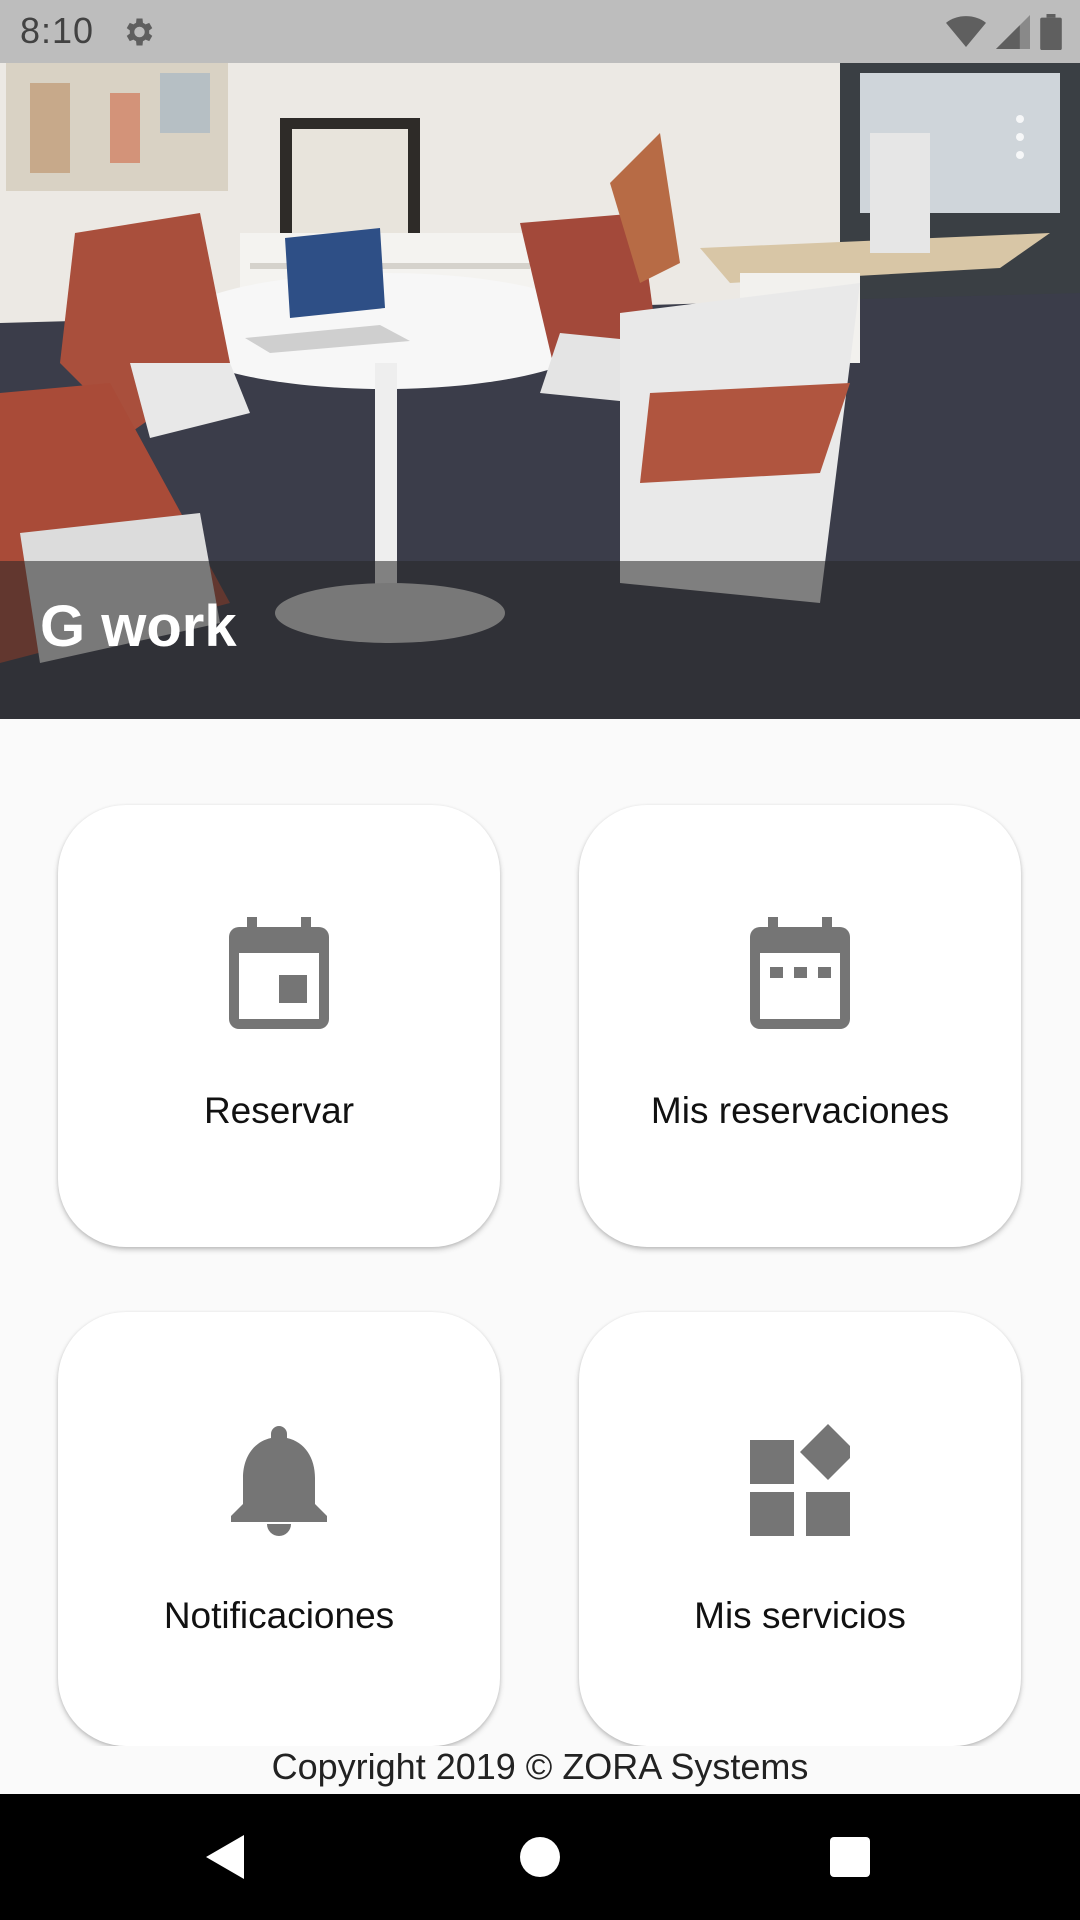 The height and width of the screenshot is (1920, 1080). Describe the element at coordinates (139, 32) in the screenshot. I see `gear-icon` at that location.